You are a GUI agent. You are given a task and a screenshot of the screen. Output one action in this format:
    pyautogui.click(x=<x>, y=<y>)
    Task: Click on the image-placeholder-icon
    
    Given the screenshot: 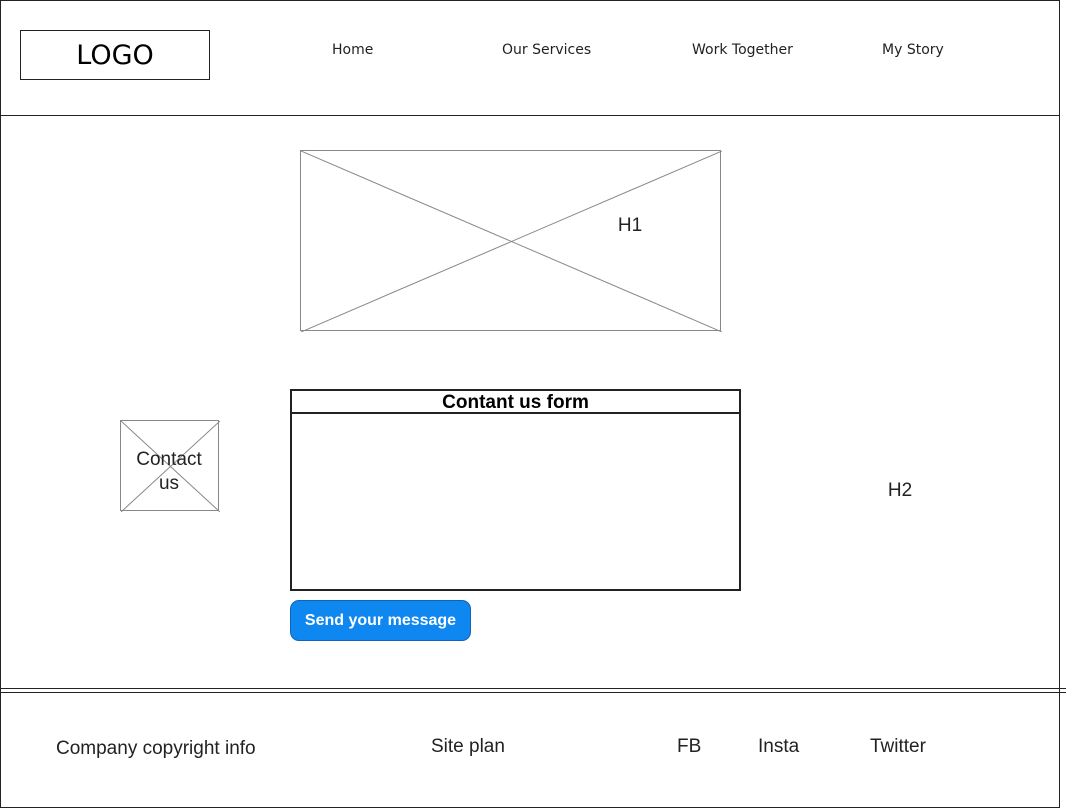 What is the action you would take?
    pyautogui.click(x=511, y=241)
    